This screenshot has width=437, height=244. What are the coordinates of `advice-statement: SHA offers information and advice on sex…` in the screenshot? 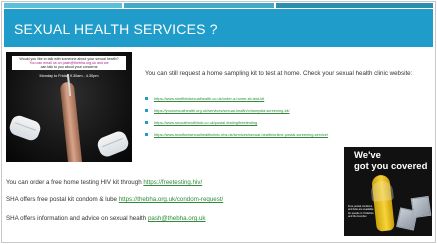 It's located at (106, 219).